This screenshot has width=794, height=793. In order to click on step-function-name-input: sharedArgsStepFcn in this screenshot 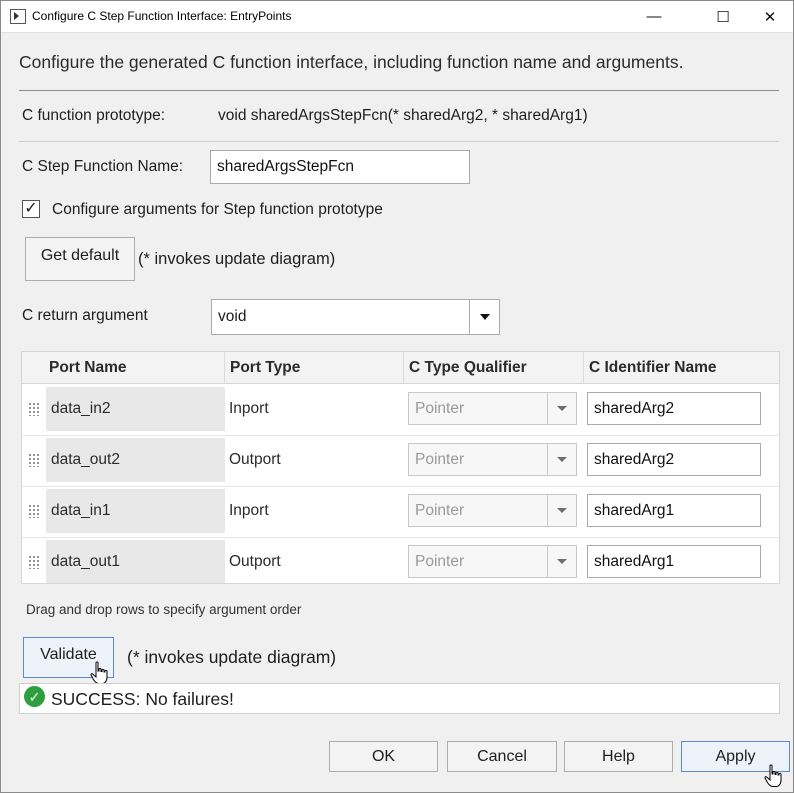, I will do `click(340, 167)`.